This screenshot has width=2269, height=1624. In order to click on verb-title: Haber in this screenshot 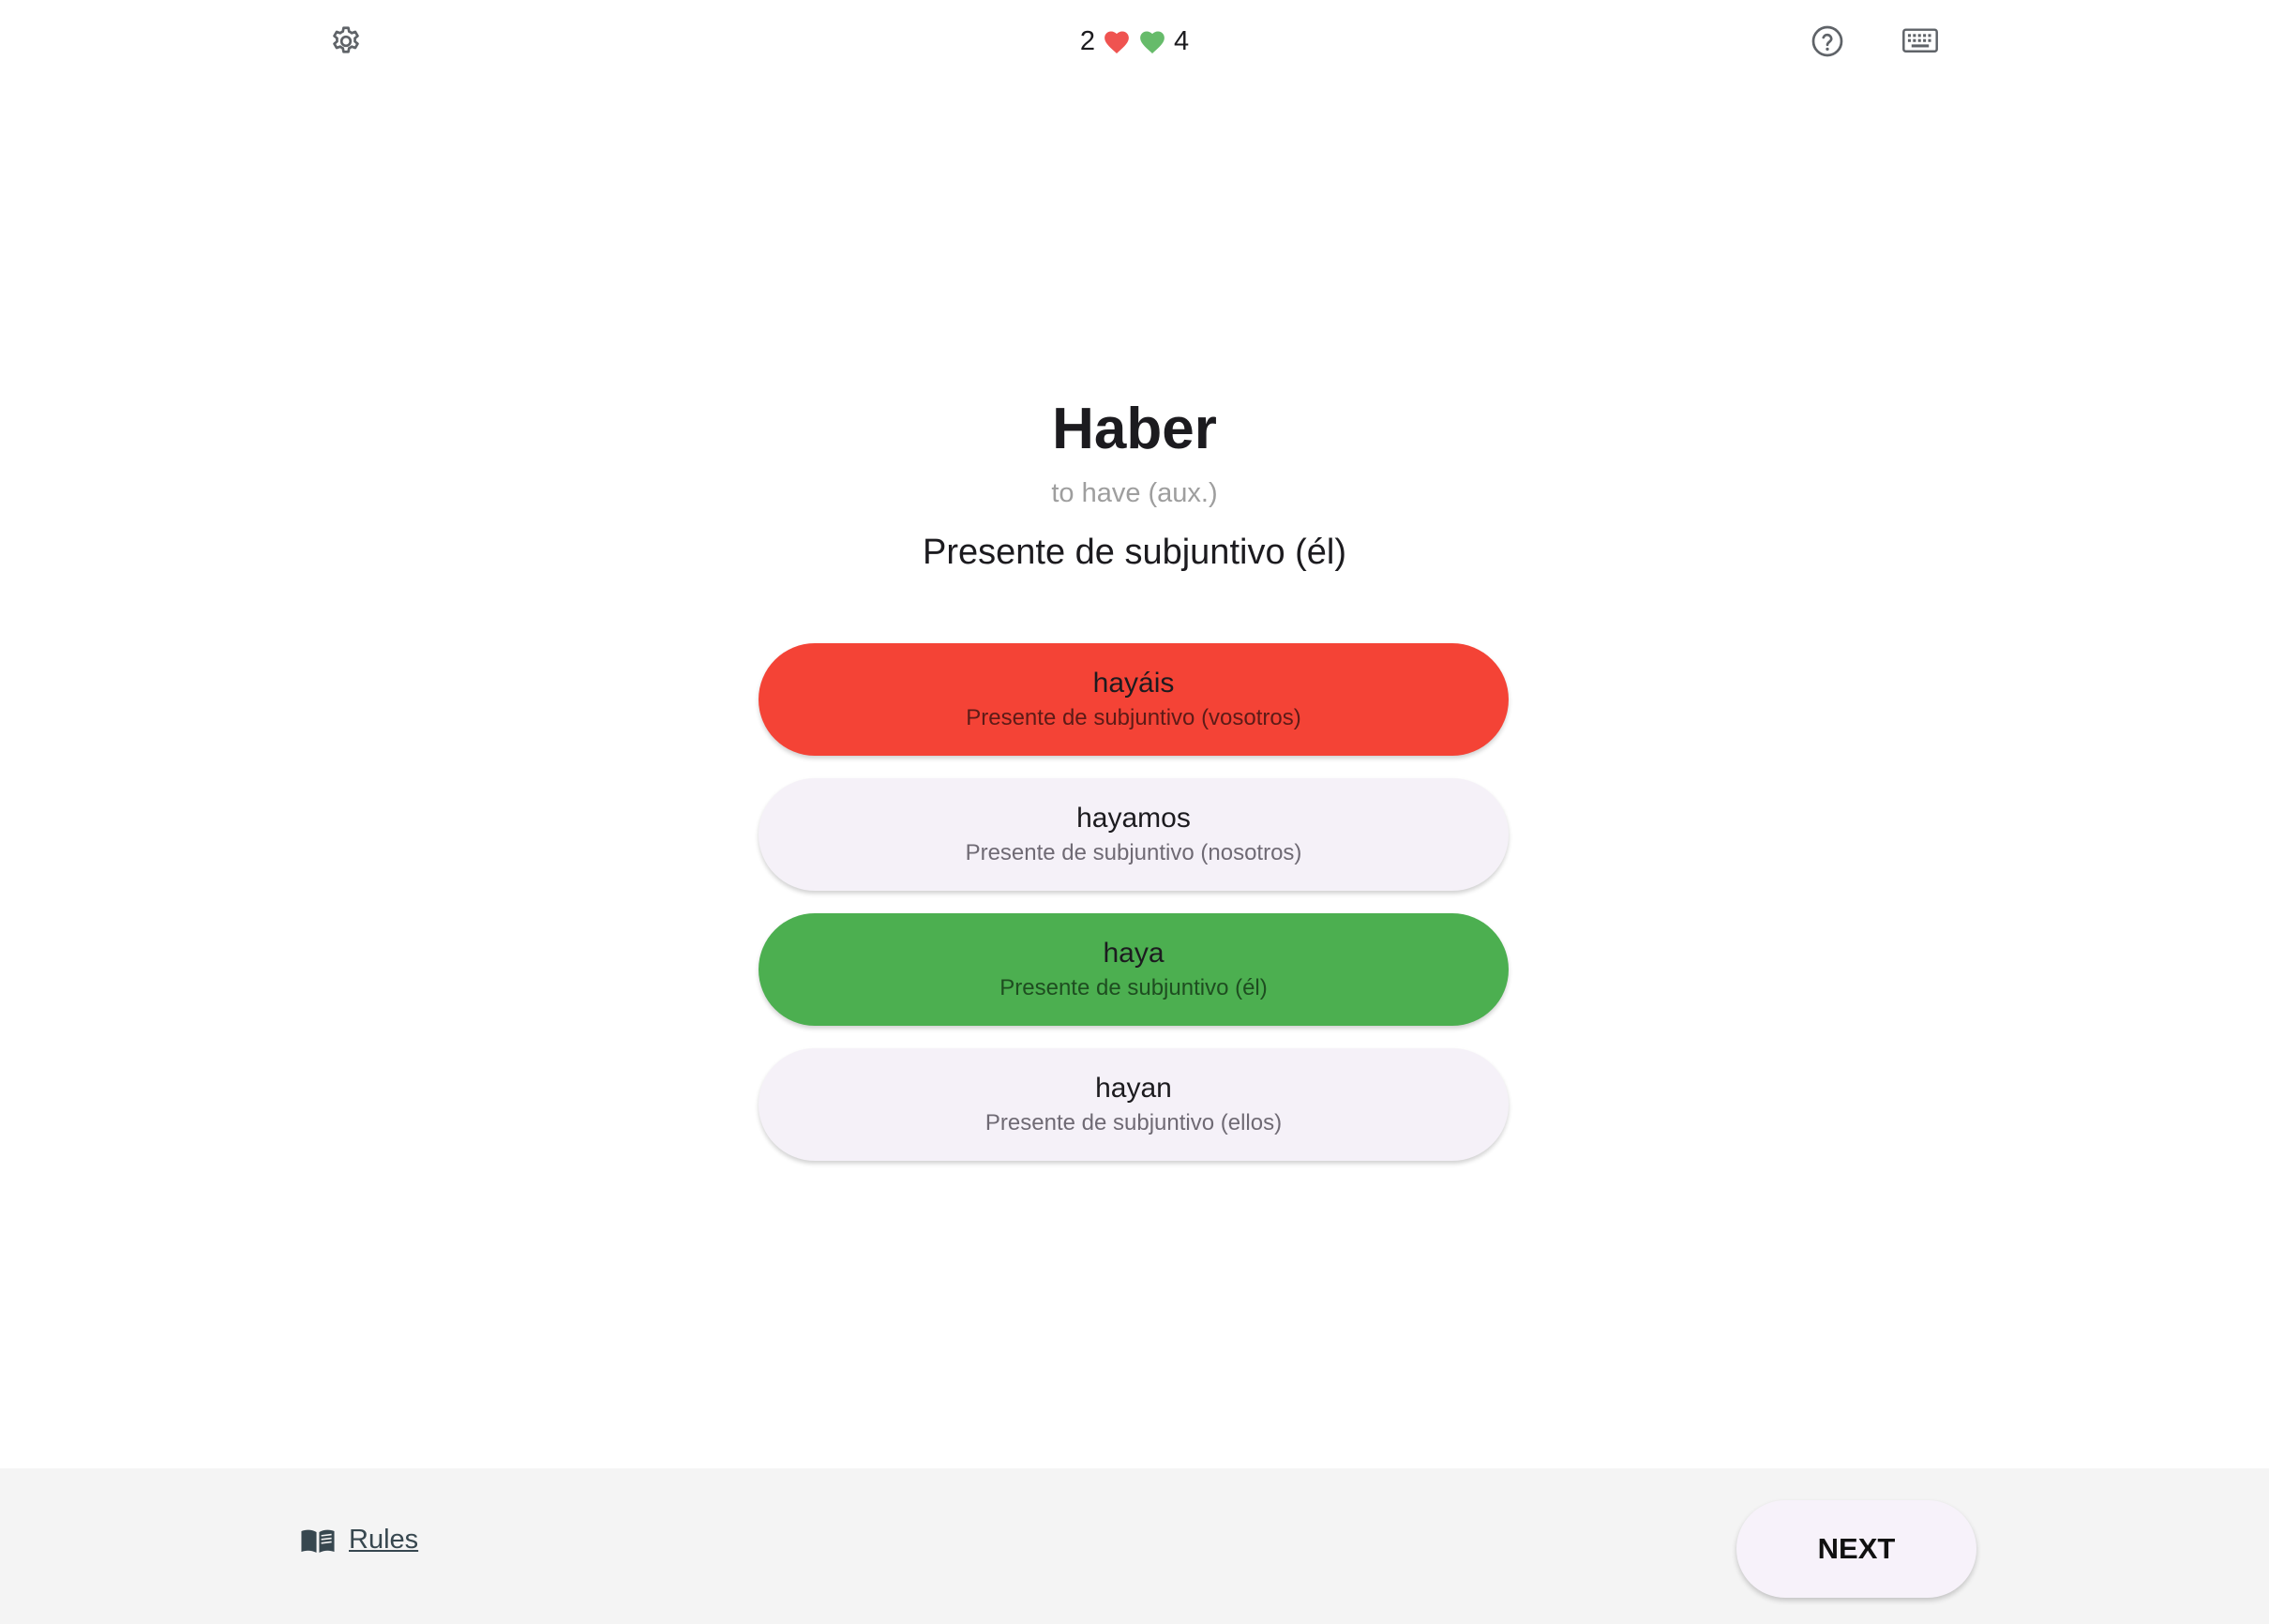, I will do `click(1134, 429)`.